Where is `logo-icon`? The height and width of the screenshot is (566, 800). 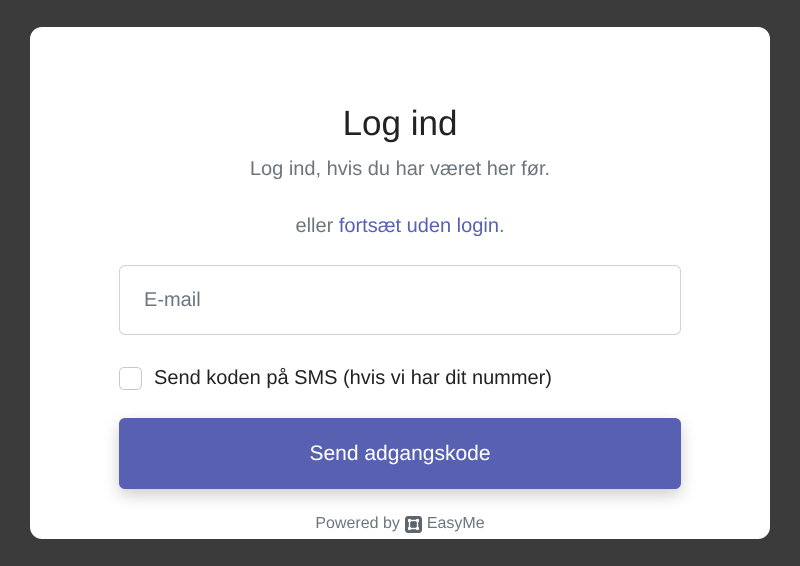 logo-icon is located at coordinates (413, 524).